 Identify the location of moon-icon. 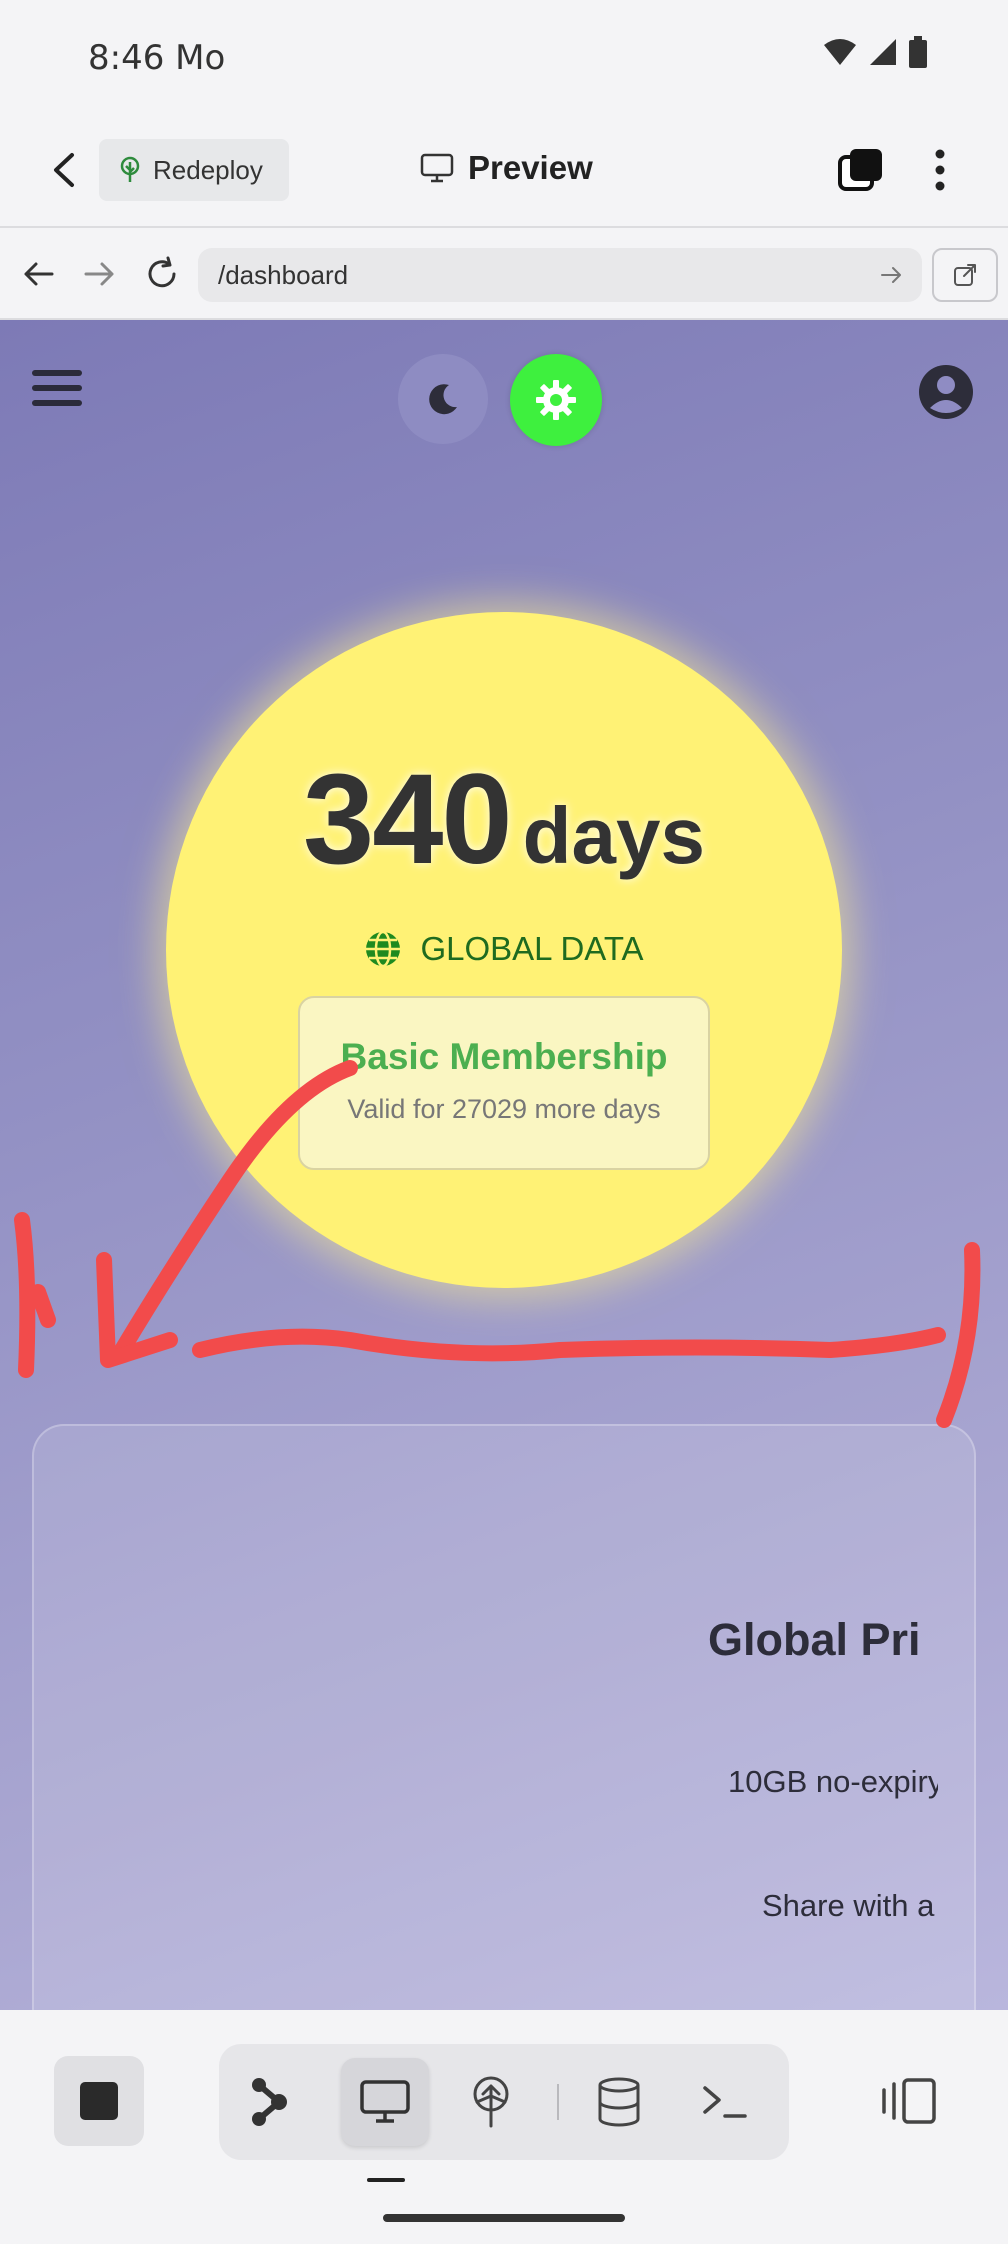
(443, 399).